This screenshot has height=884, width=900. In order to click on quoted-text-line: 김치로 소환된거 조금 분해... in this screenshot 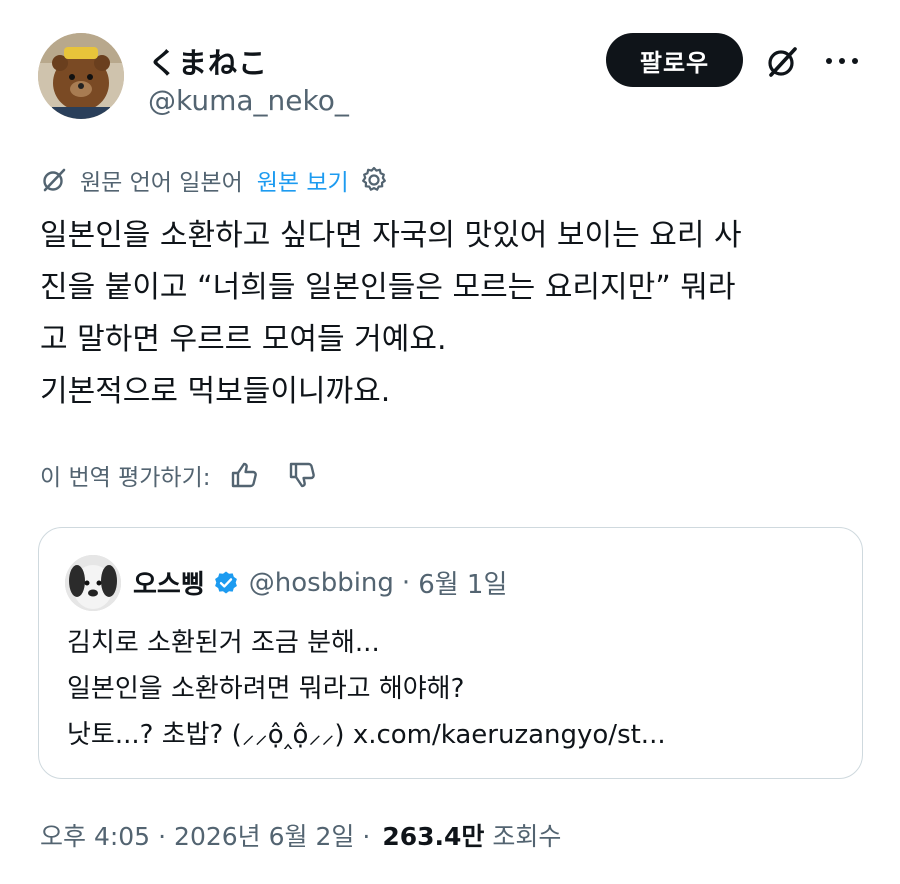, I will do `click(223, 643)`.